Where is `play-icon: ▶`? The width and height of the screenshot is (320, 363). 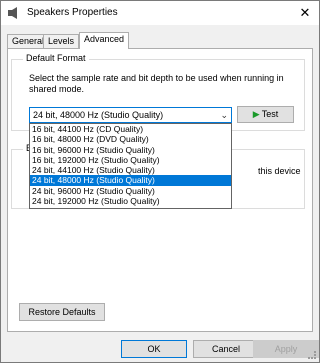
play-icon: ▶ is located at coordinates (256, 114).